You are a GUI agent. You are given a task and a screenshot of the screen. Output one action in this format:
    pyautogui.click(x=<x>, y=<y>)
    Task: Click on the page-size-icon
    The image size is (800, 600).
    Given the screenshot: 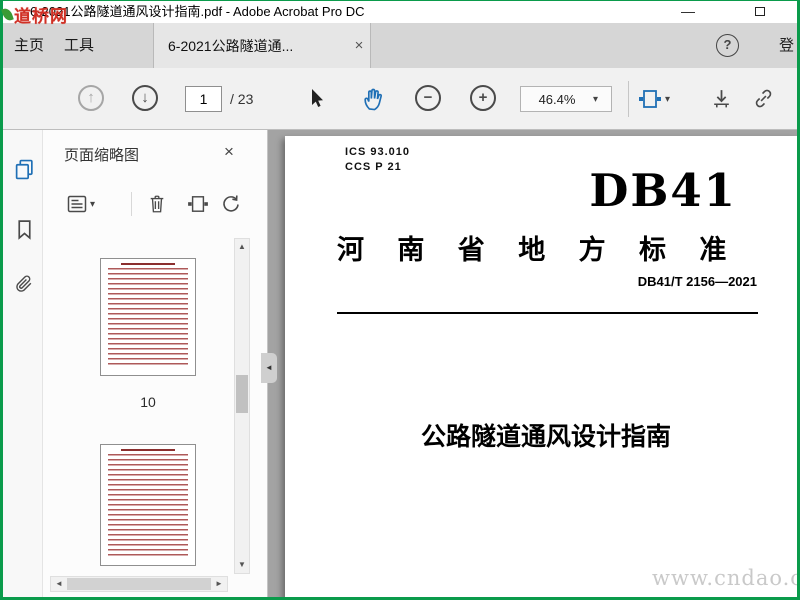 What is the action you would take?
    pyautogui.click(x=198, y=204)
    